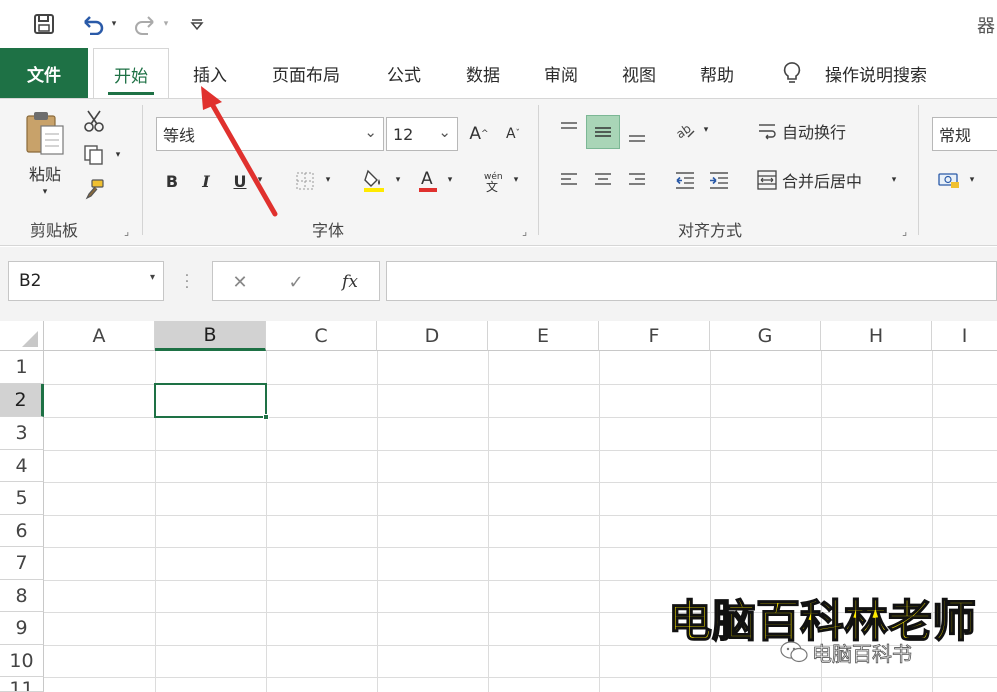 The height and width of the screenshot is (692, 997). Describe the element at coordinates (30, 281) in the screenshot. I see `name-box-value: B2` at that location.